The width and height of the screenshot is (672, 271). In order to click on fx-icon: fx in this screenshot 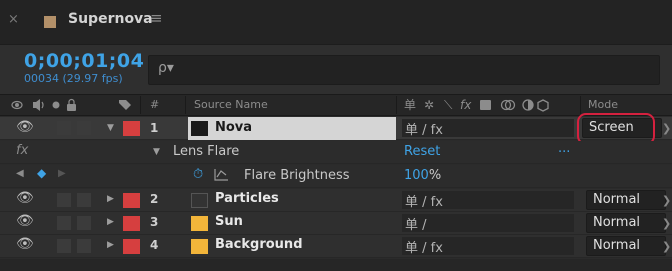, I will do `click(22, 150)`.